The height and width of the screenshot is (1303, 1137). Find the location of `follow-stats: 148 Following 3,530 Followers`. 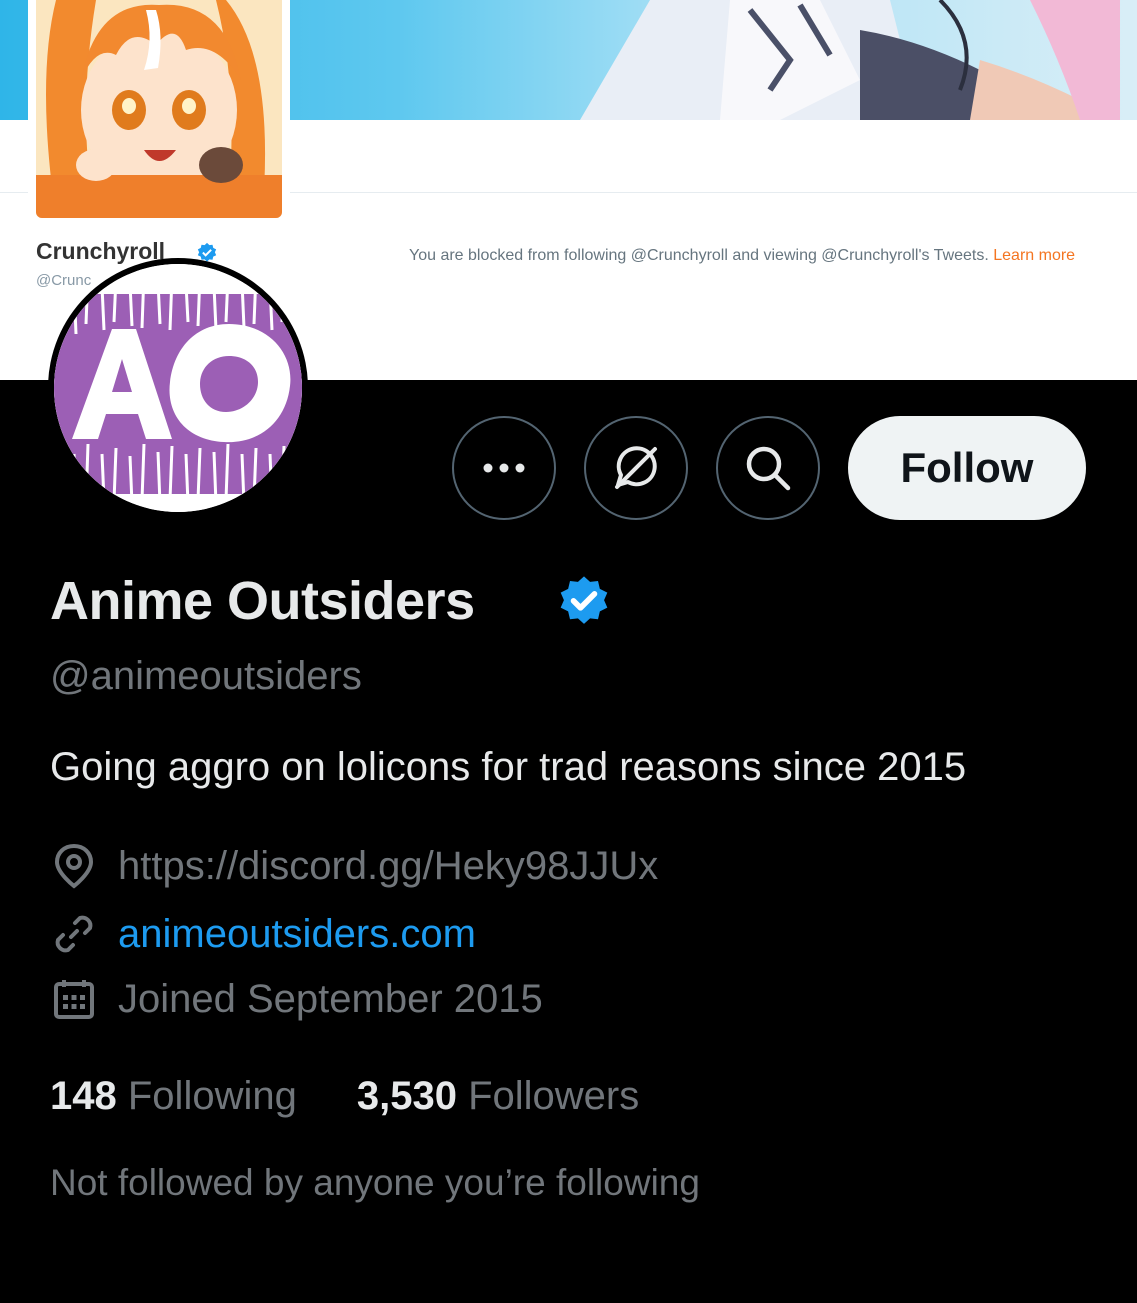

follow-stats: 148 Following 3,530 Followers is located at coordinates (374, 1096).